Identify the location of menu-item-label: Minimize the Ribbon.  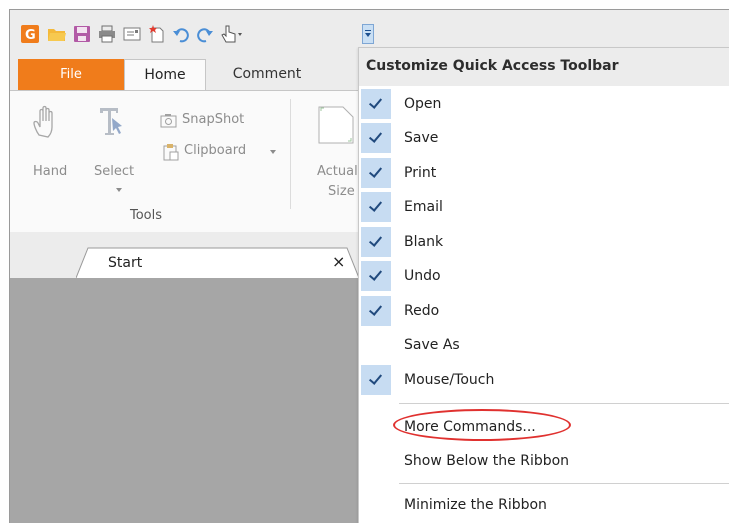
(475, 505).